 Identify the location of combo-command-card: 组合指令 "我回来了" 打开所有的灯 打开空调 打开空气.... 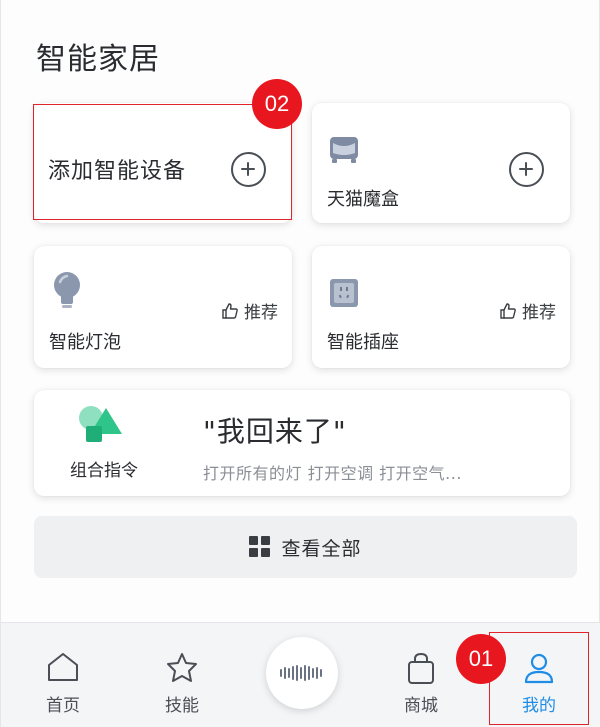
(302, 443).